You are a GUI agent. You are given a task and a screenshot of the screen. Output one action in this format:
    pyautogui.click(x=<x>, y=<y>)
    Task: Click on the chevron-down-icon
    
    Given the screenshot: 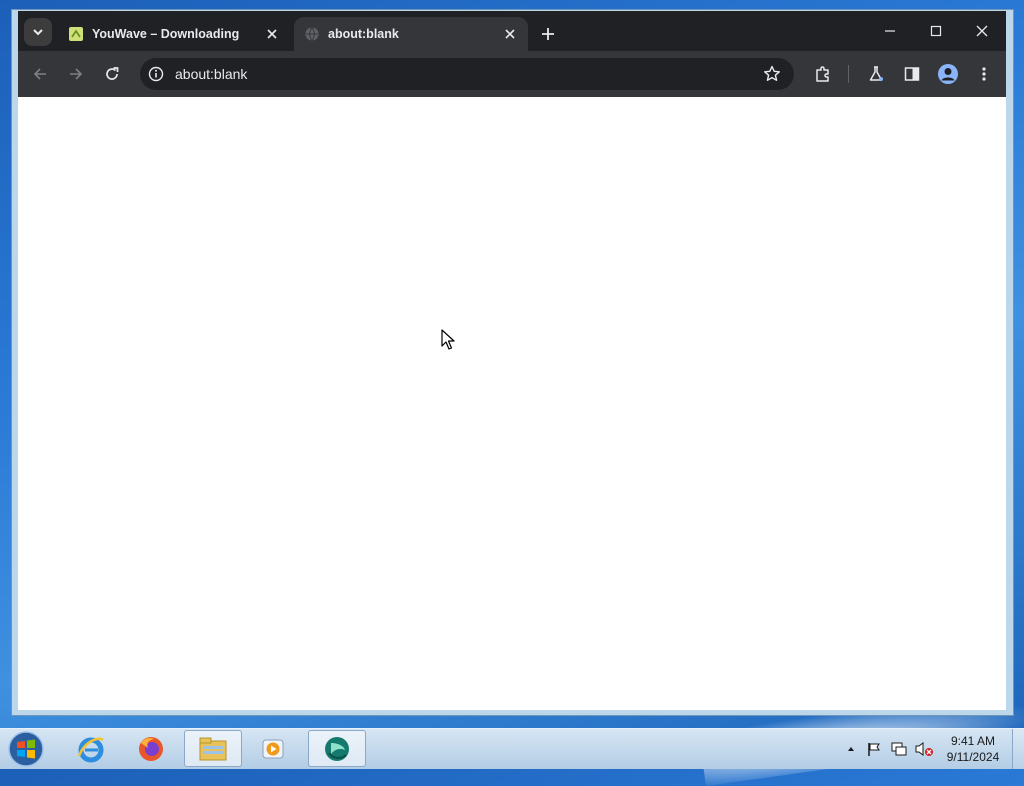 What is the action you would take?
    pyautogui.click(x=38, y=32)
    